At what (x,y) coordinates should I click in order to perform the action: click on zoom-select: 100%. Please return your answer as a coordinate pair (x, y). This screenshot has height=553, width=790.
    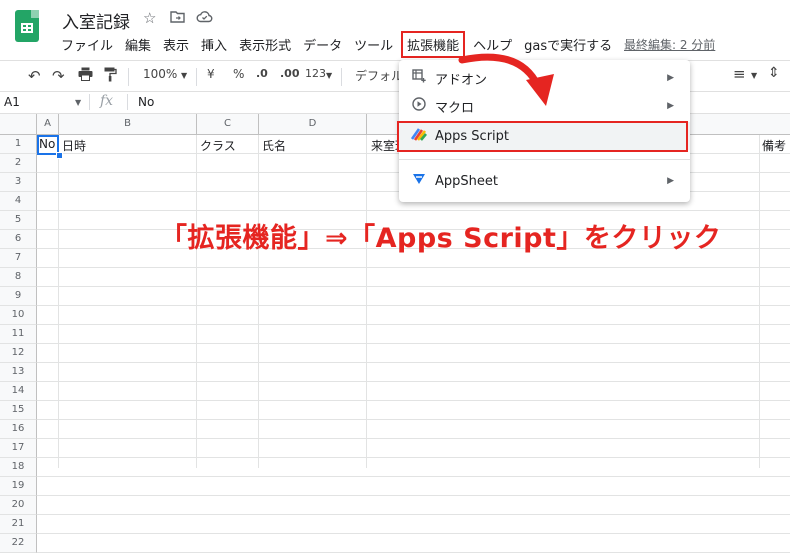
    Looking at the image, I should click on (160, 74).